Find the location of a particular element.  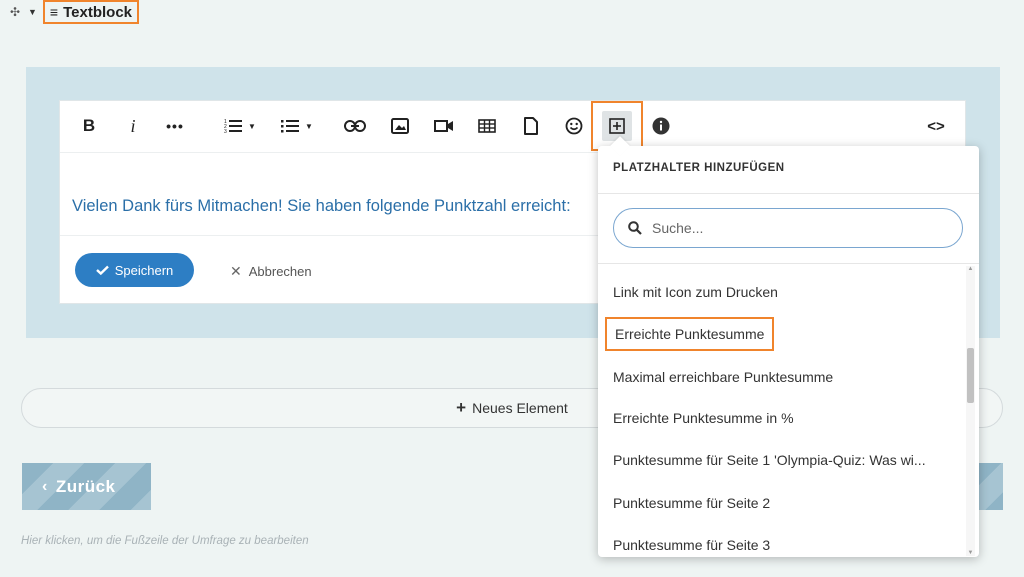

save-label: Speichern is located at coordinates (144, 270).